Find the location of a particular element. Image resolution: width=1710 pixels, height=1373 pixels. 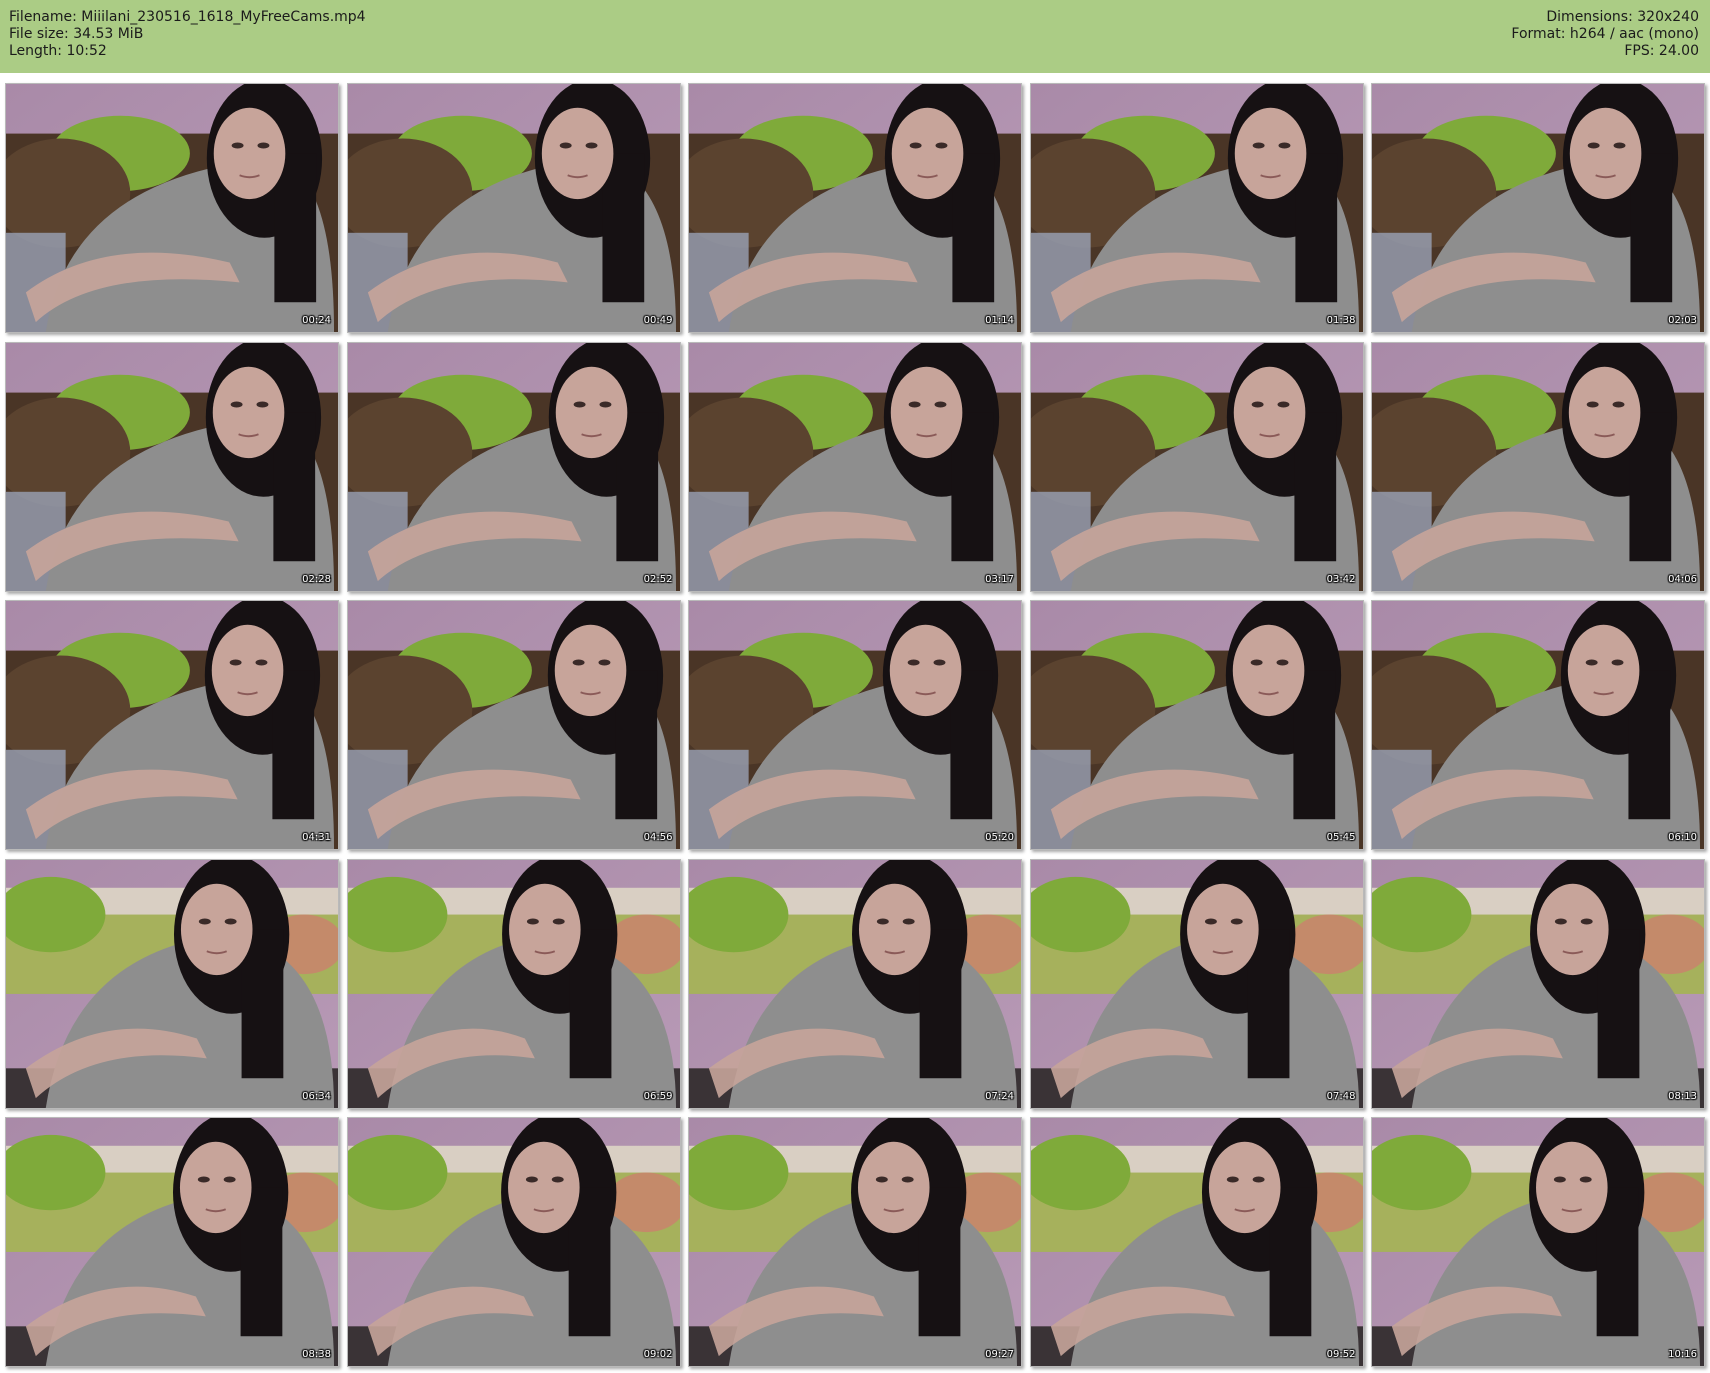

video-thumbnail: 06:59 is located at coordinates (513, 983).